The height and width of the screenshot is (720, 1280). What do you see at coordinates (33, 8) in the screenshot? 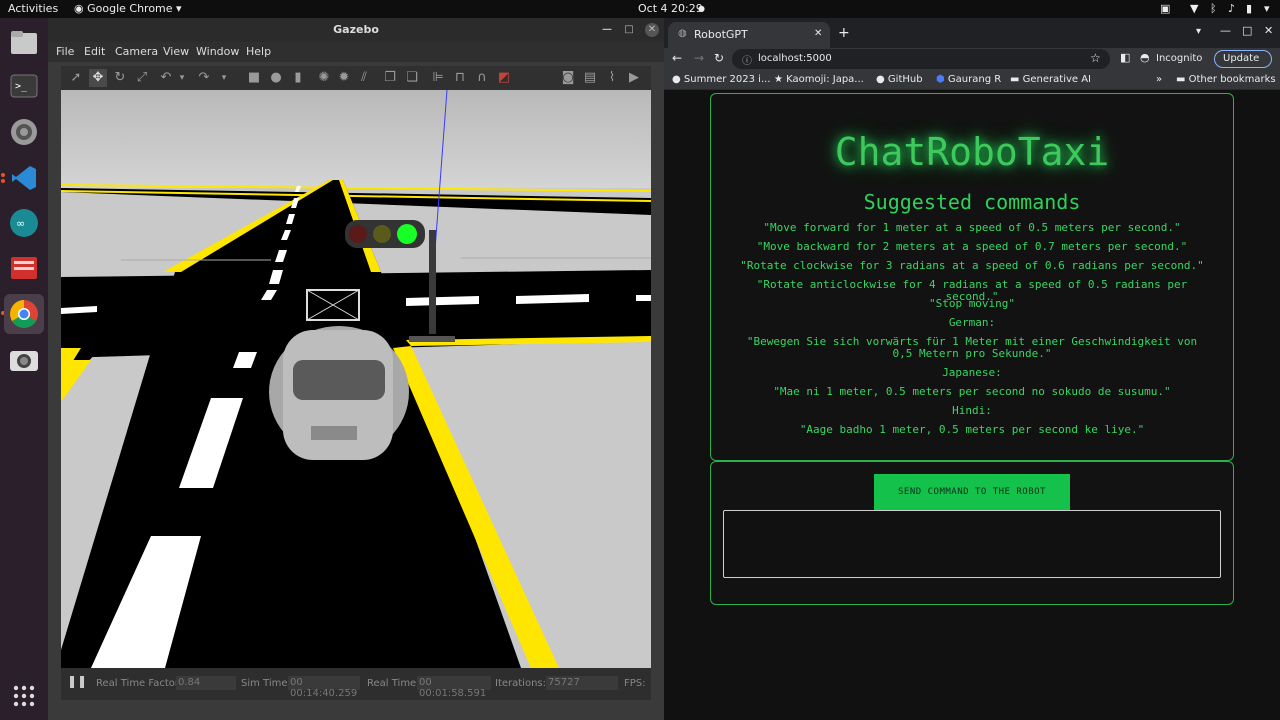
I see `activities-button: Activities` at bounding box center [33, 8].